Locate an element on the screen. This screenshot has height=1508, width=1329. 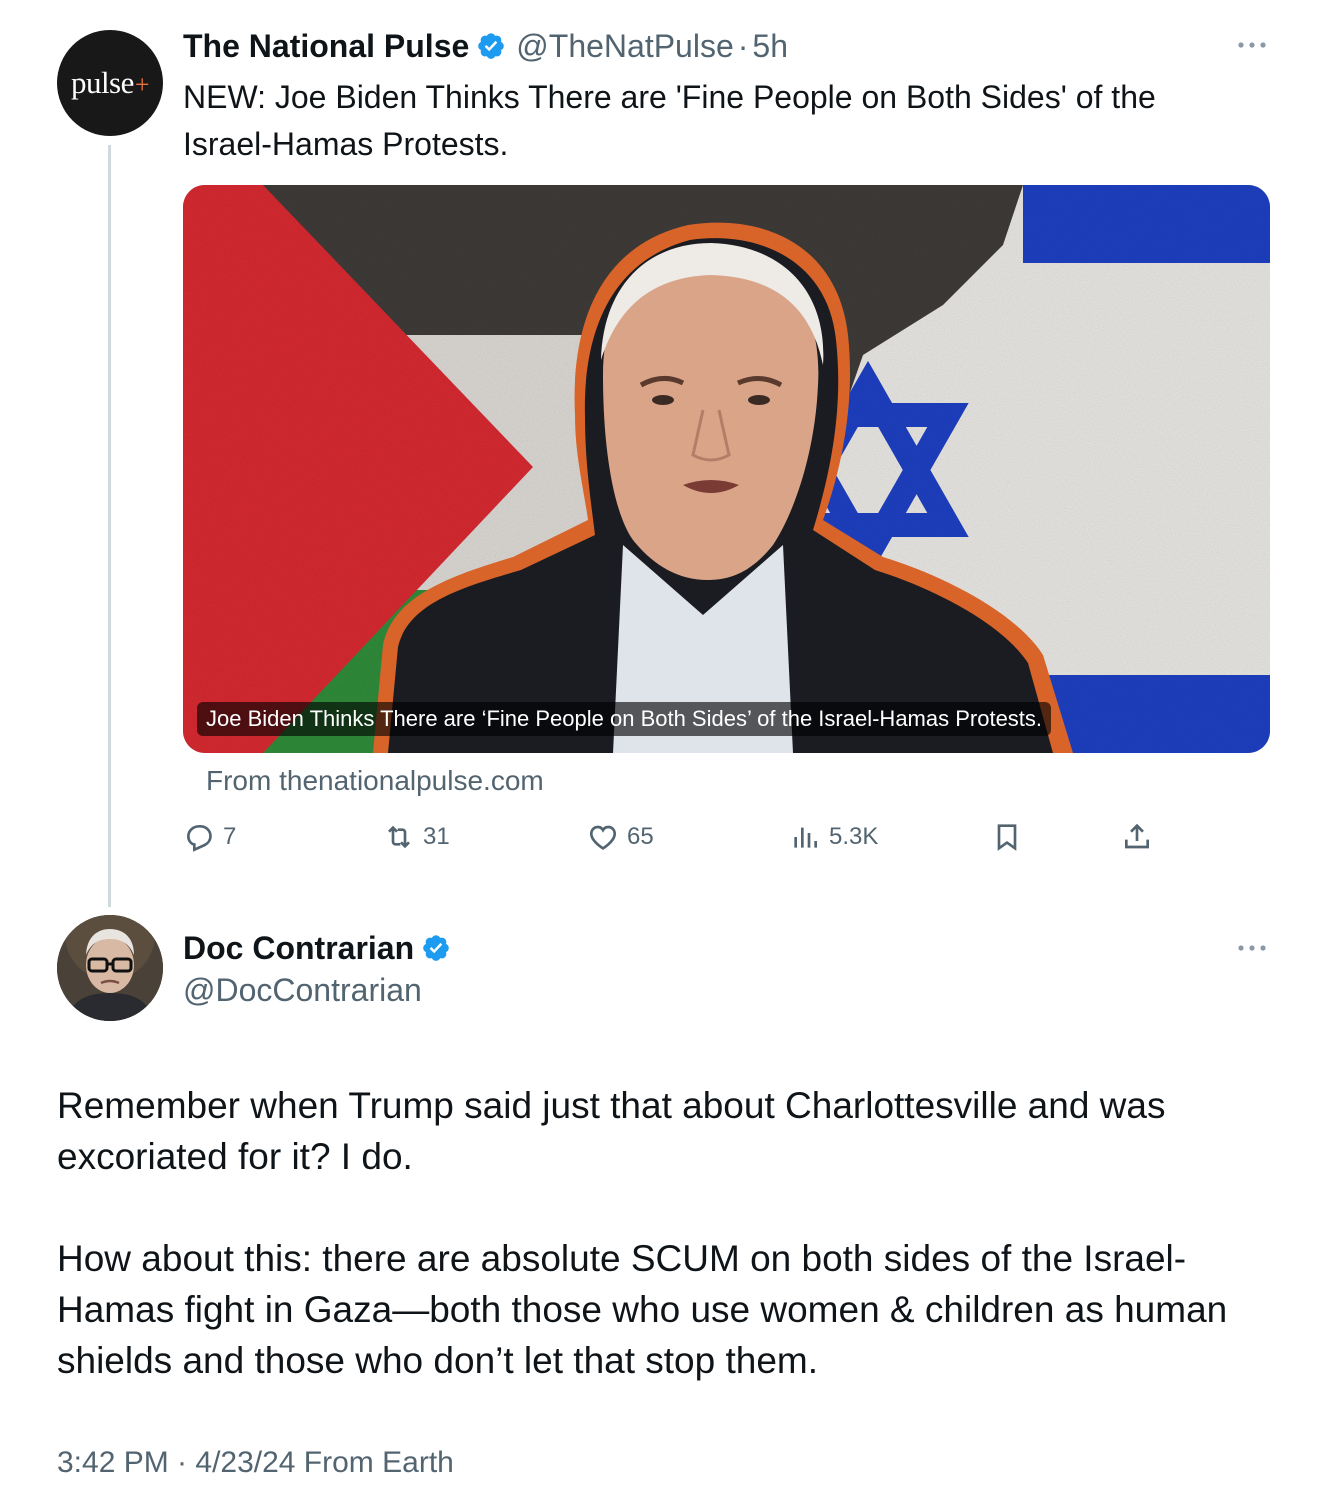
parent-tweet-header: The National Pulse @TheNatPulse · 5h is located at coordinates (485, 46).